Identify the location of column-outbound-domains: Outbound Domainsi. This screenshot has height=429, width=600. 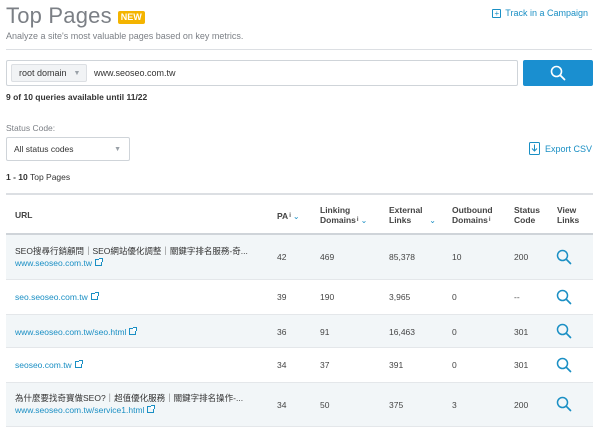
(472, 215).